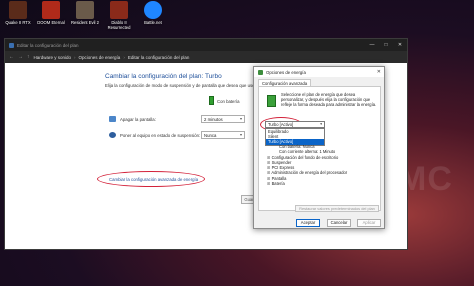 This screenshot has height=286, width=474. I want to click on window-title: Editar la configuración del plan, so click(48, 45).